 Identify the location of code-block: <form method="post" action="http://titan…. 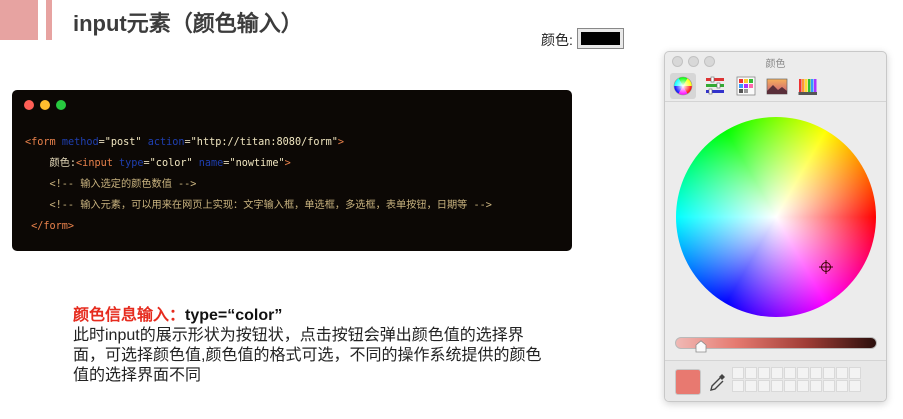
(258, 184).